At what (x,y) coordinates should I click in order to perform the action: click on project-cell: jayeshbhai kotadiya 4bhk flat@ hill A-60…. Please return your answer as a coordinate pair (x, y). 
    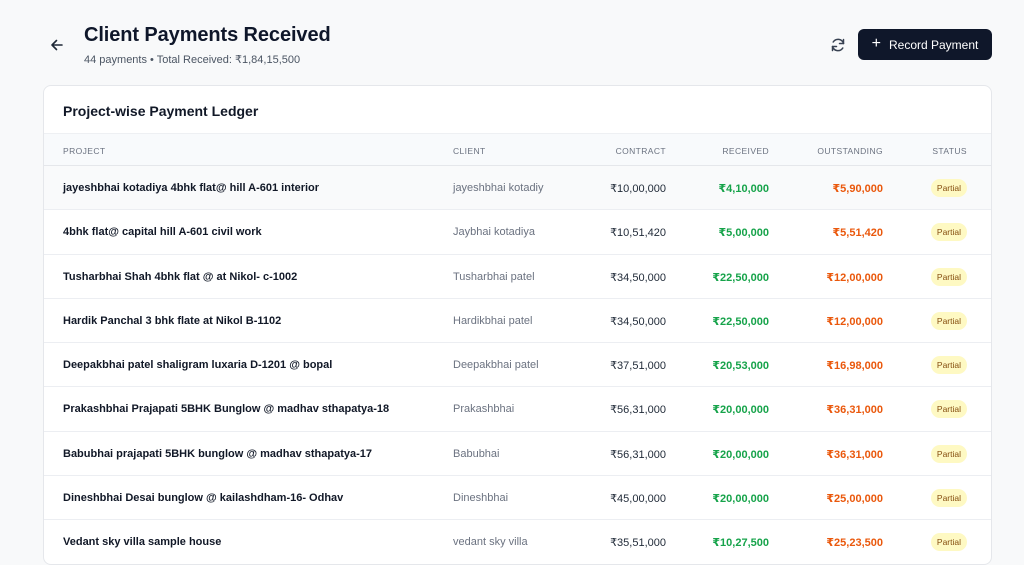
    Looking at the image, I should click on (191, 188).